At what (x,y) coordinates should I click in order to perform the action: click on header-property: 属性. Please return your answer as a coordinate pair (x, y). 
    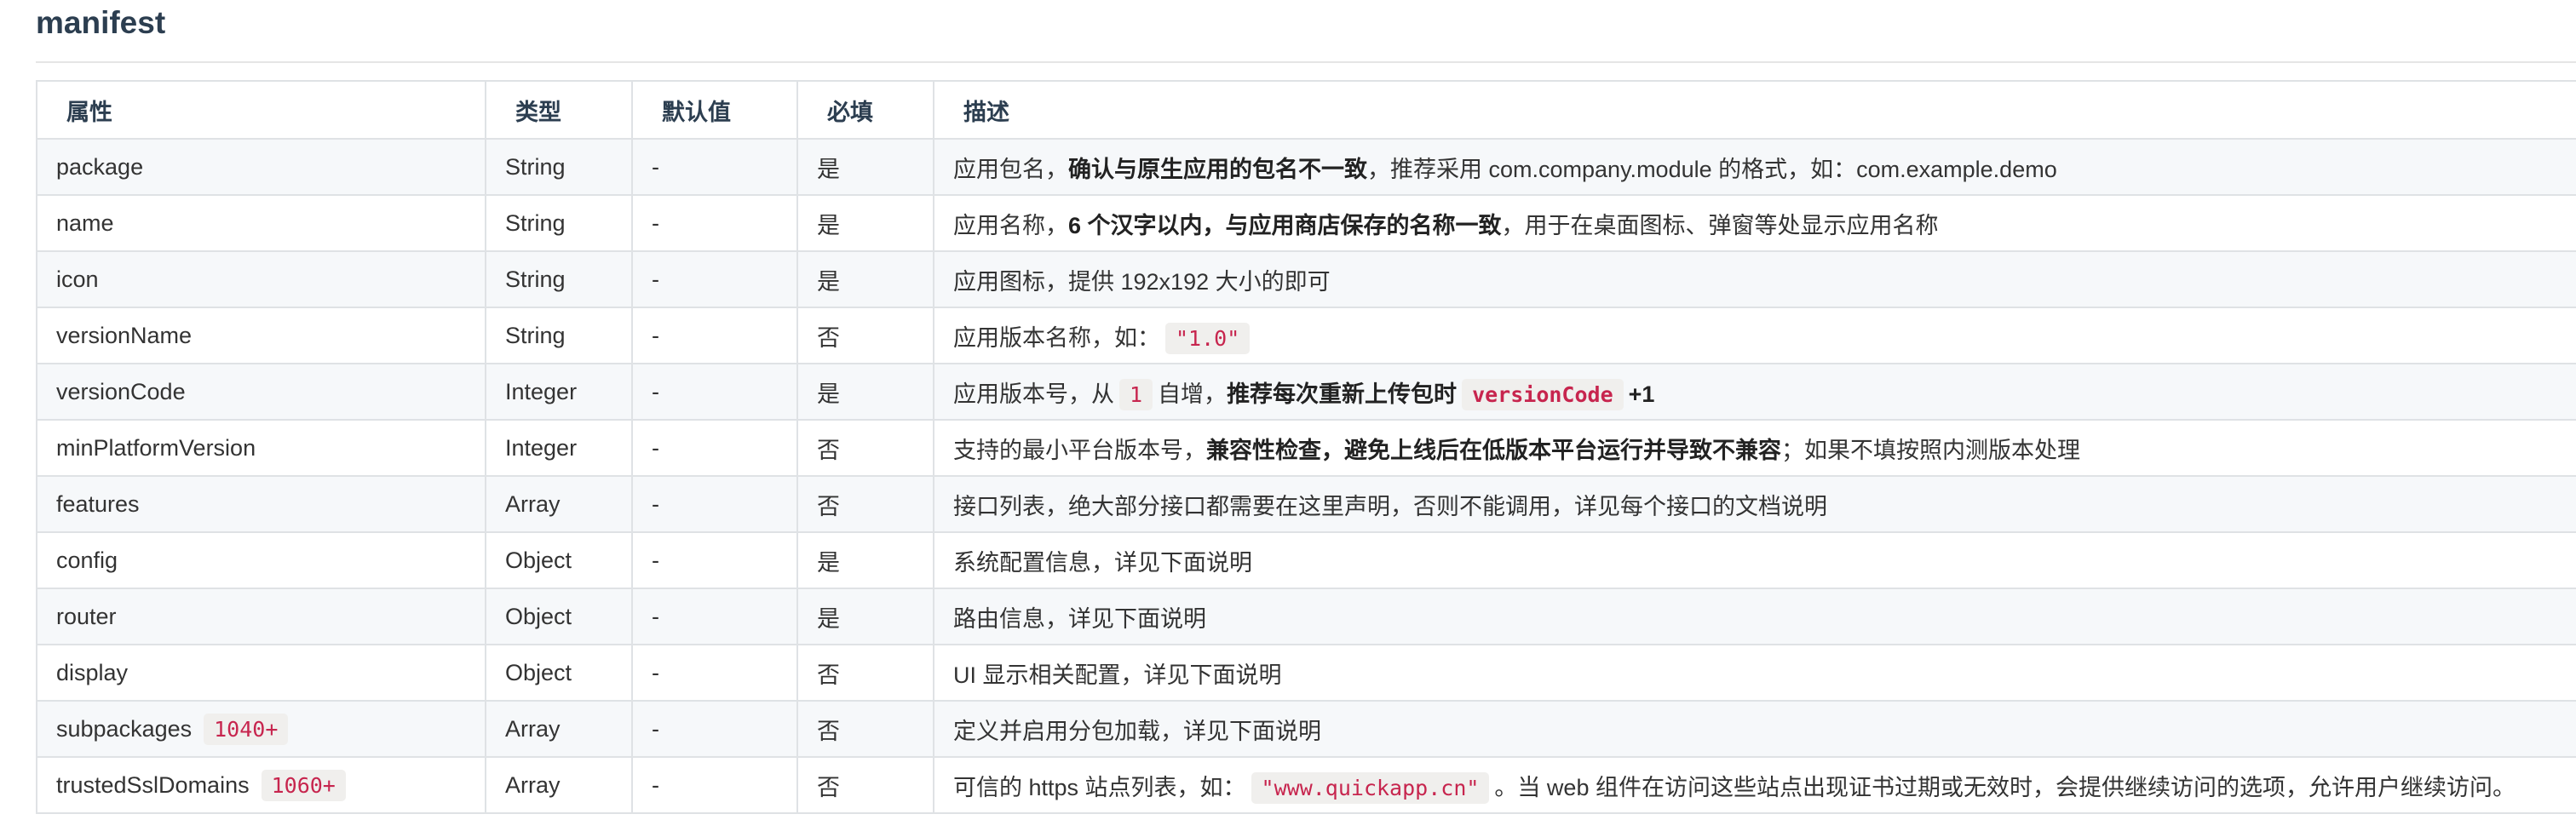
    Looking at the image, I should click on (261, 110).